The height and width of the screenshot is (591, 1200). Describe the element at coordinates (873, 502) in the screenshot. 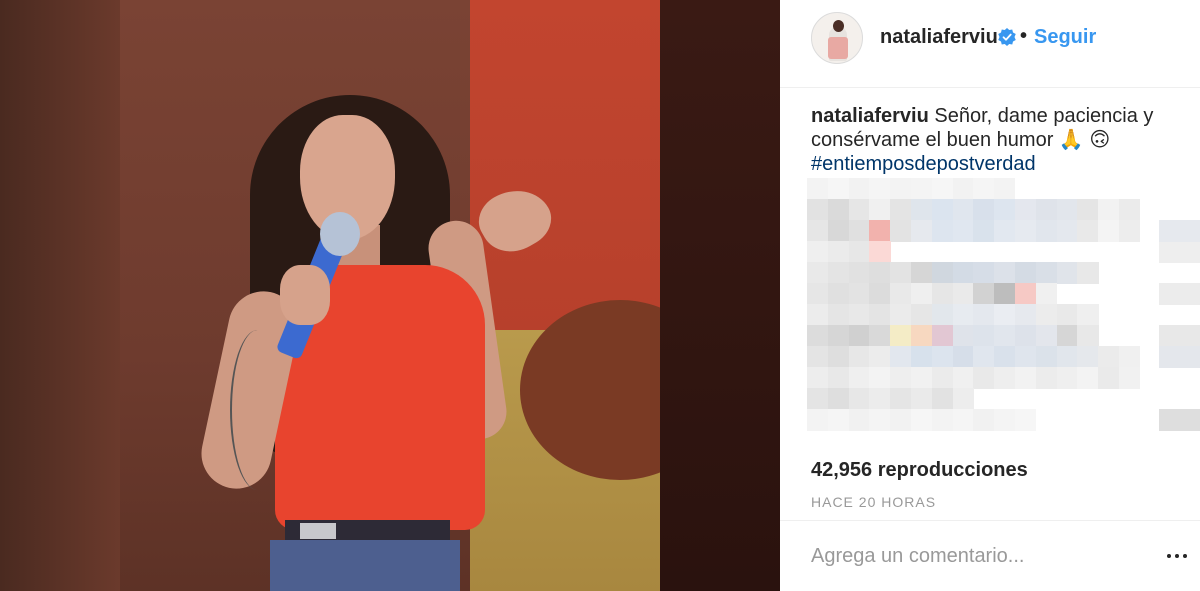

I see `post-timestamp: HACE 20 HORAS` at that location.